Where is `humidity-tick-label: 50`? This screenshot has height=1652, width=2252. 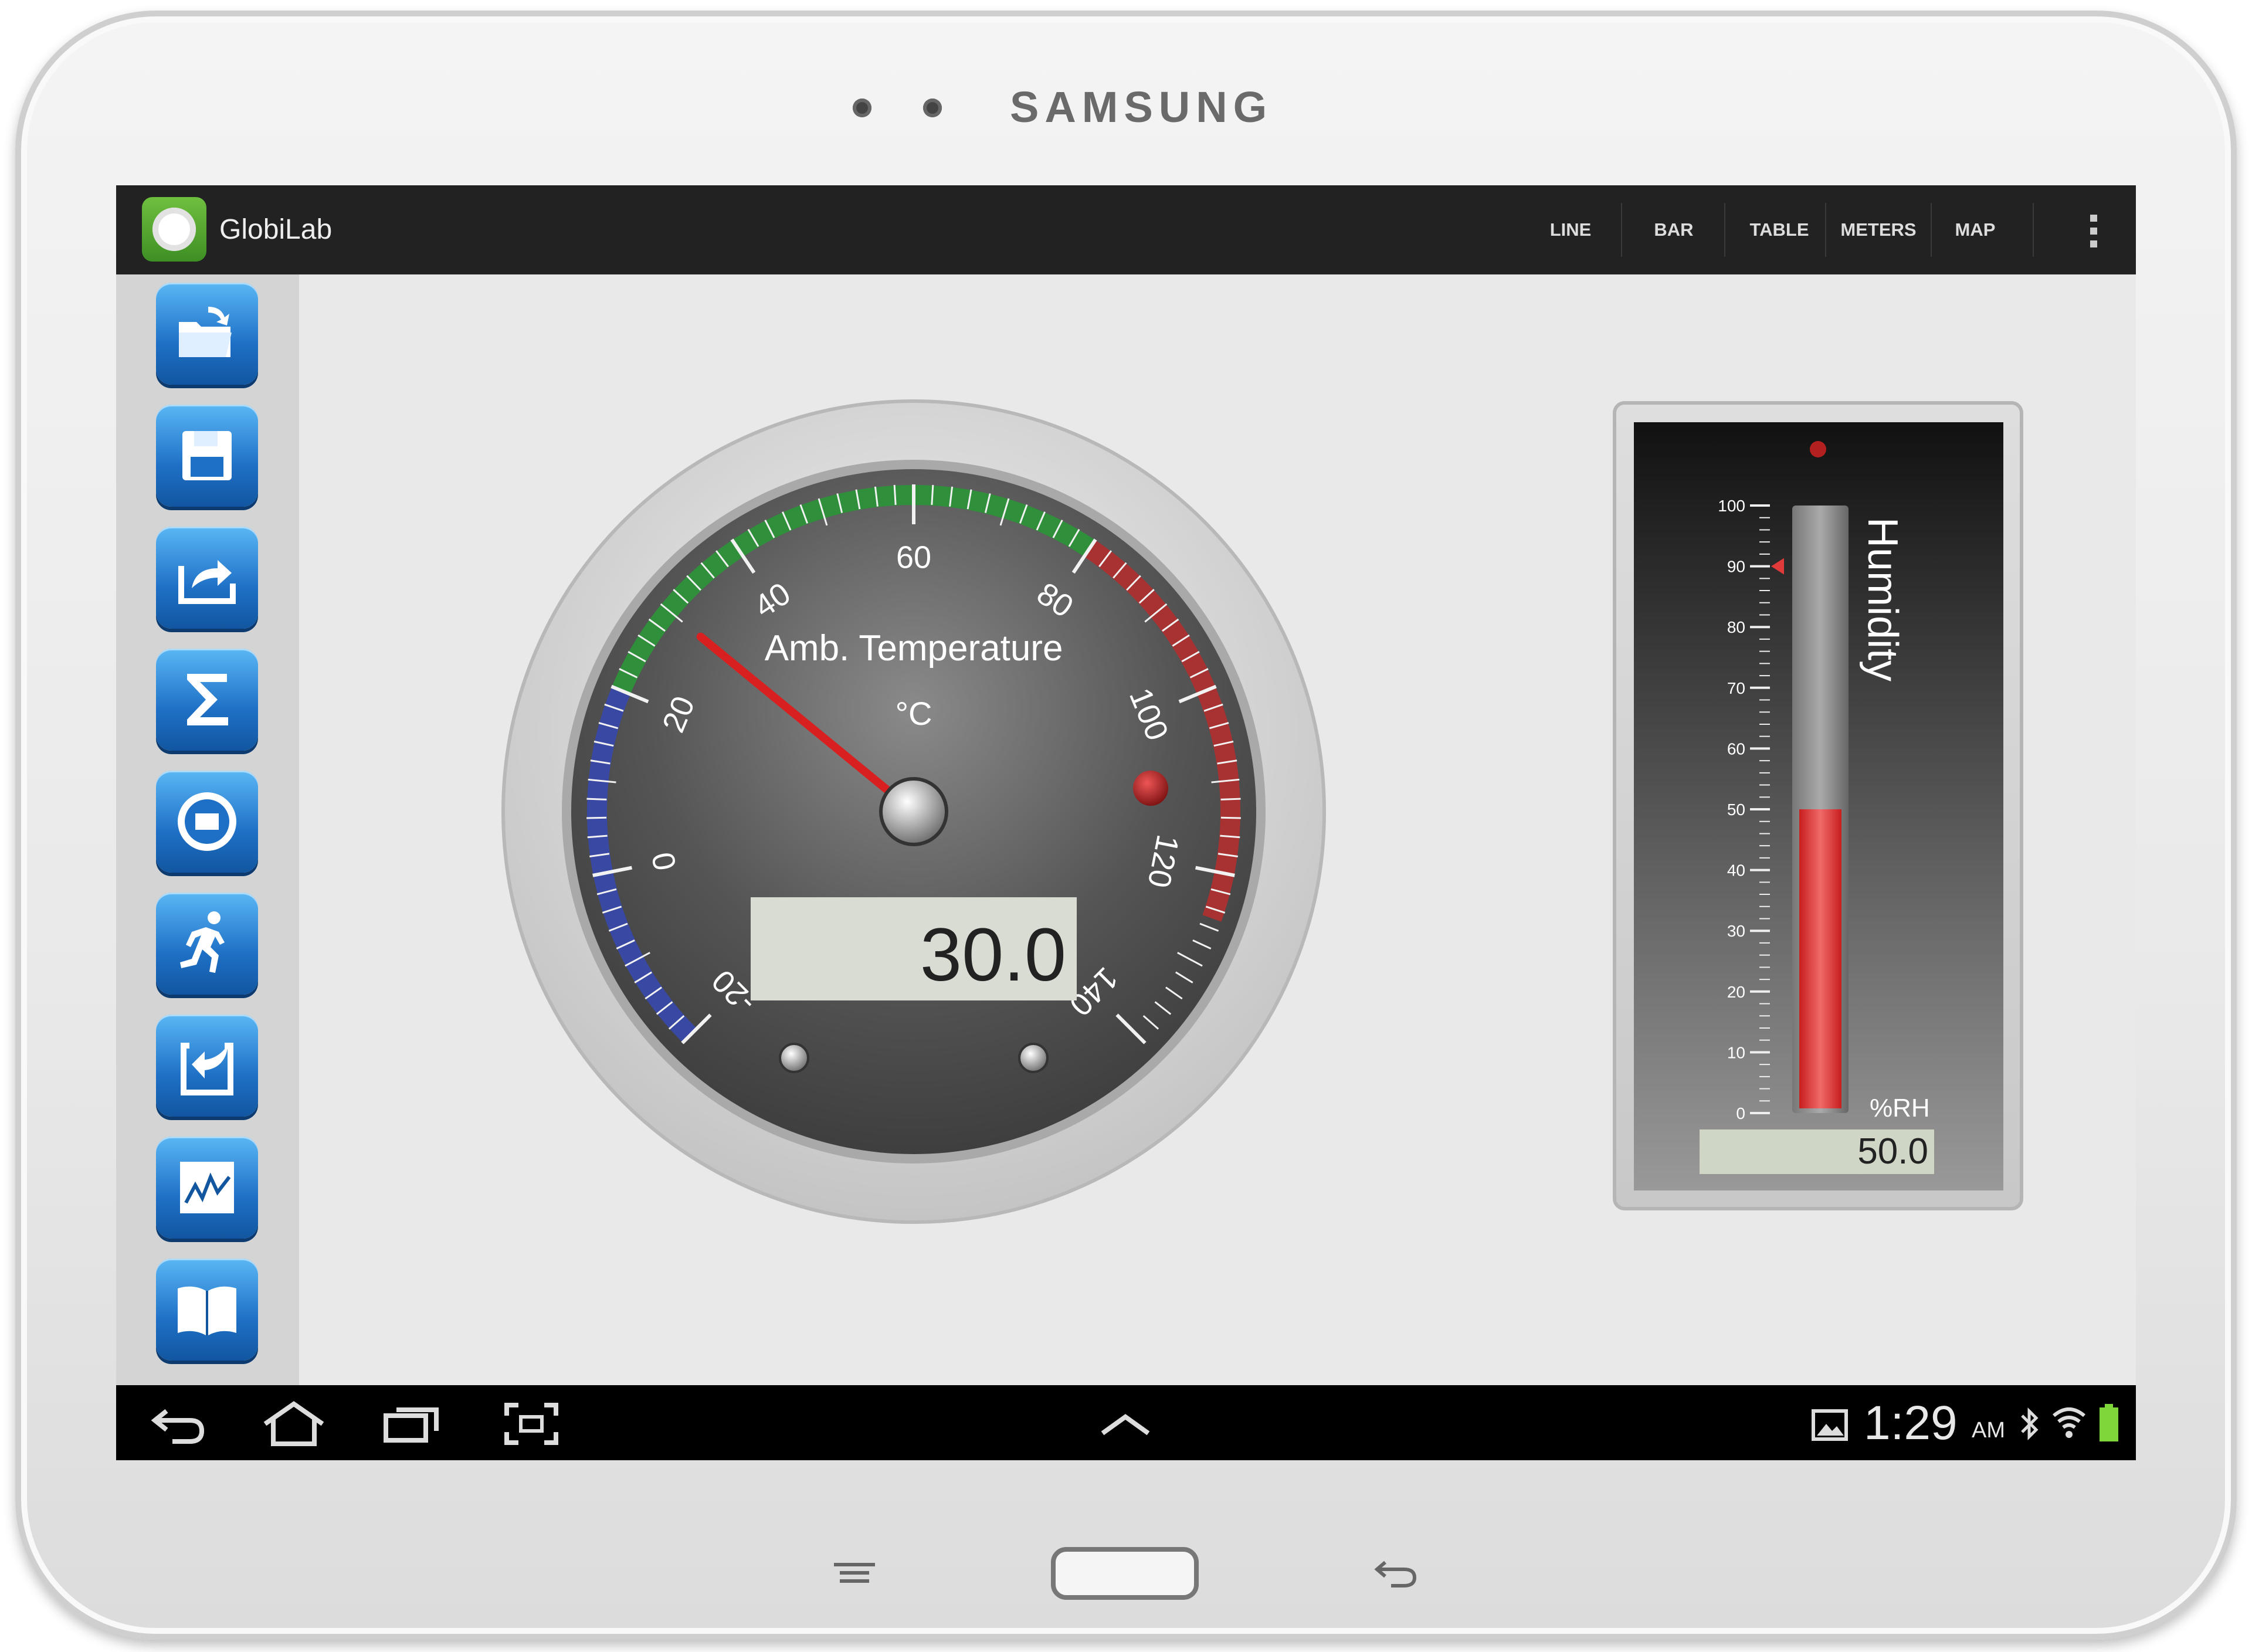 humidity-tick-label: 50 is located at coordinates (1736, 809).